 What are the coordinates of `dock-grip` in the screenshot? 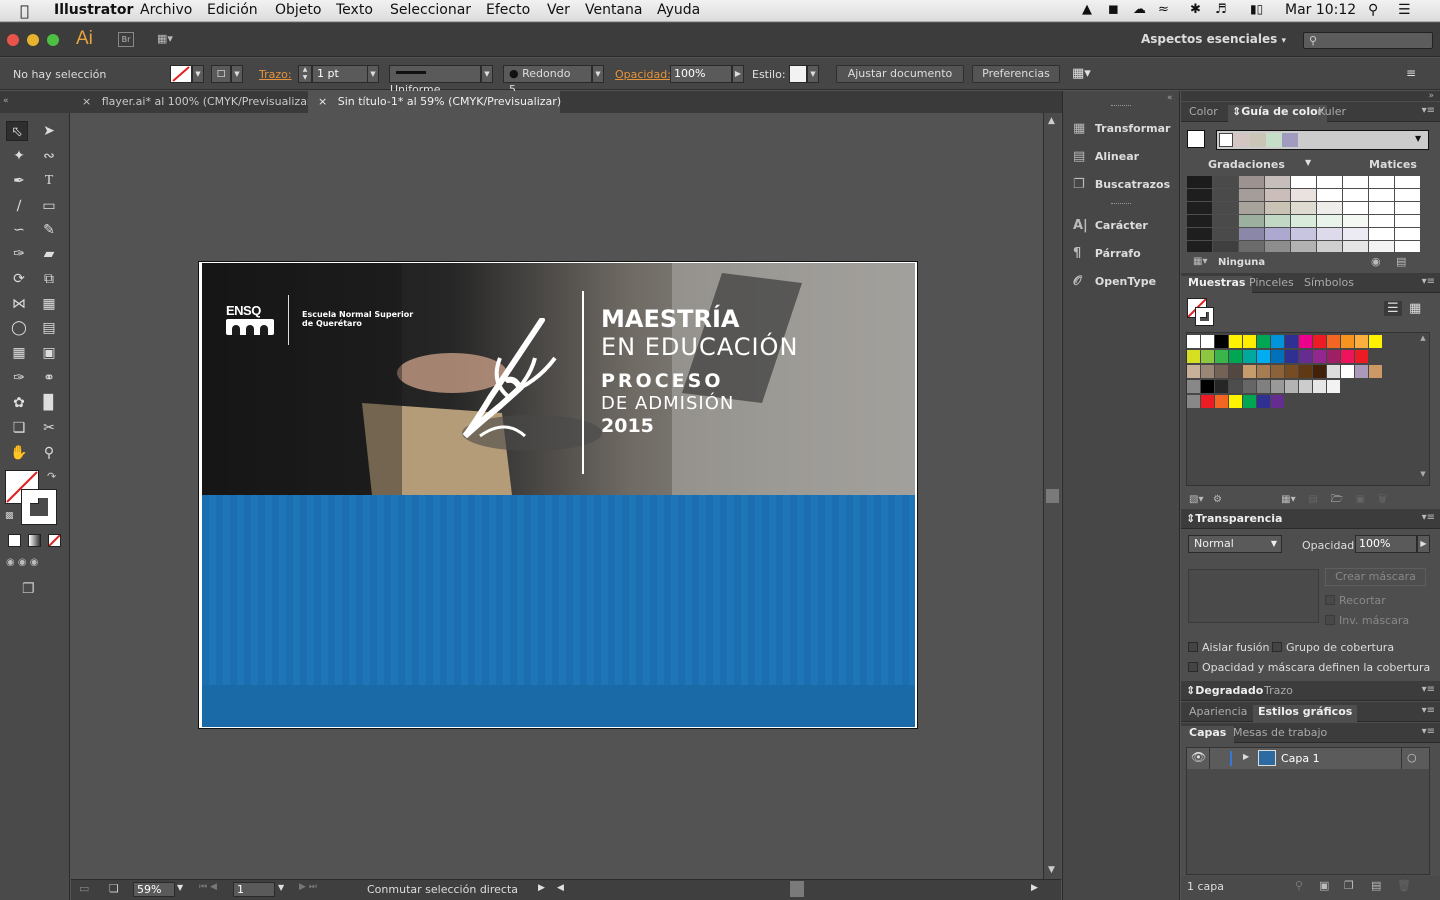 It's located at (1121, 106).